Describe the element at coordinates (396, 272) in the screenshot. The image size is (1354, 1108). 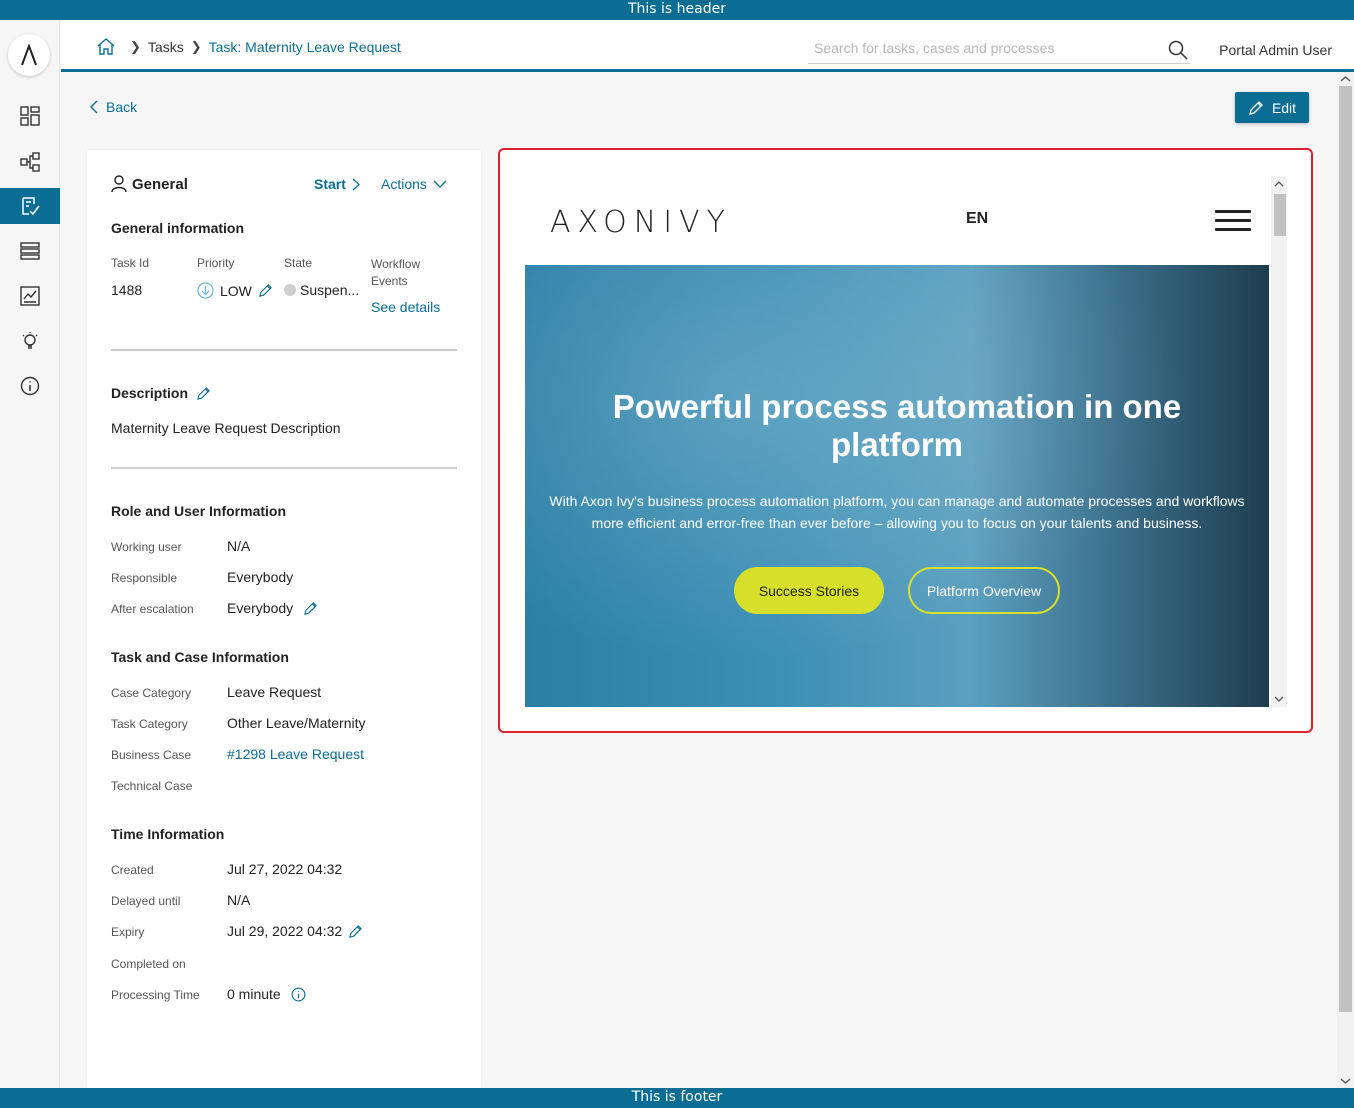
I see `workflow-events-label: Workflow Events` at that location.